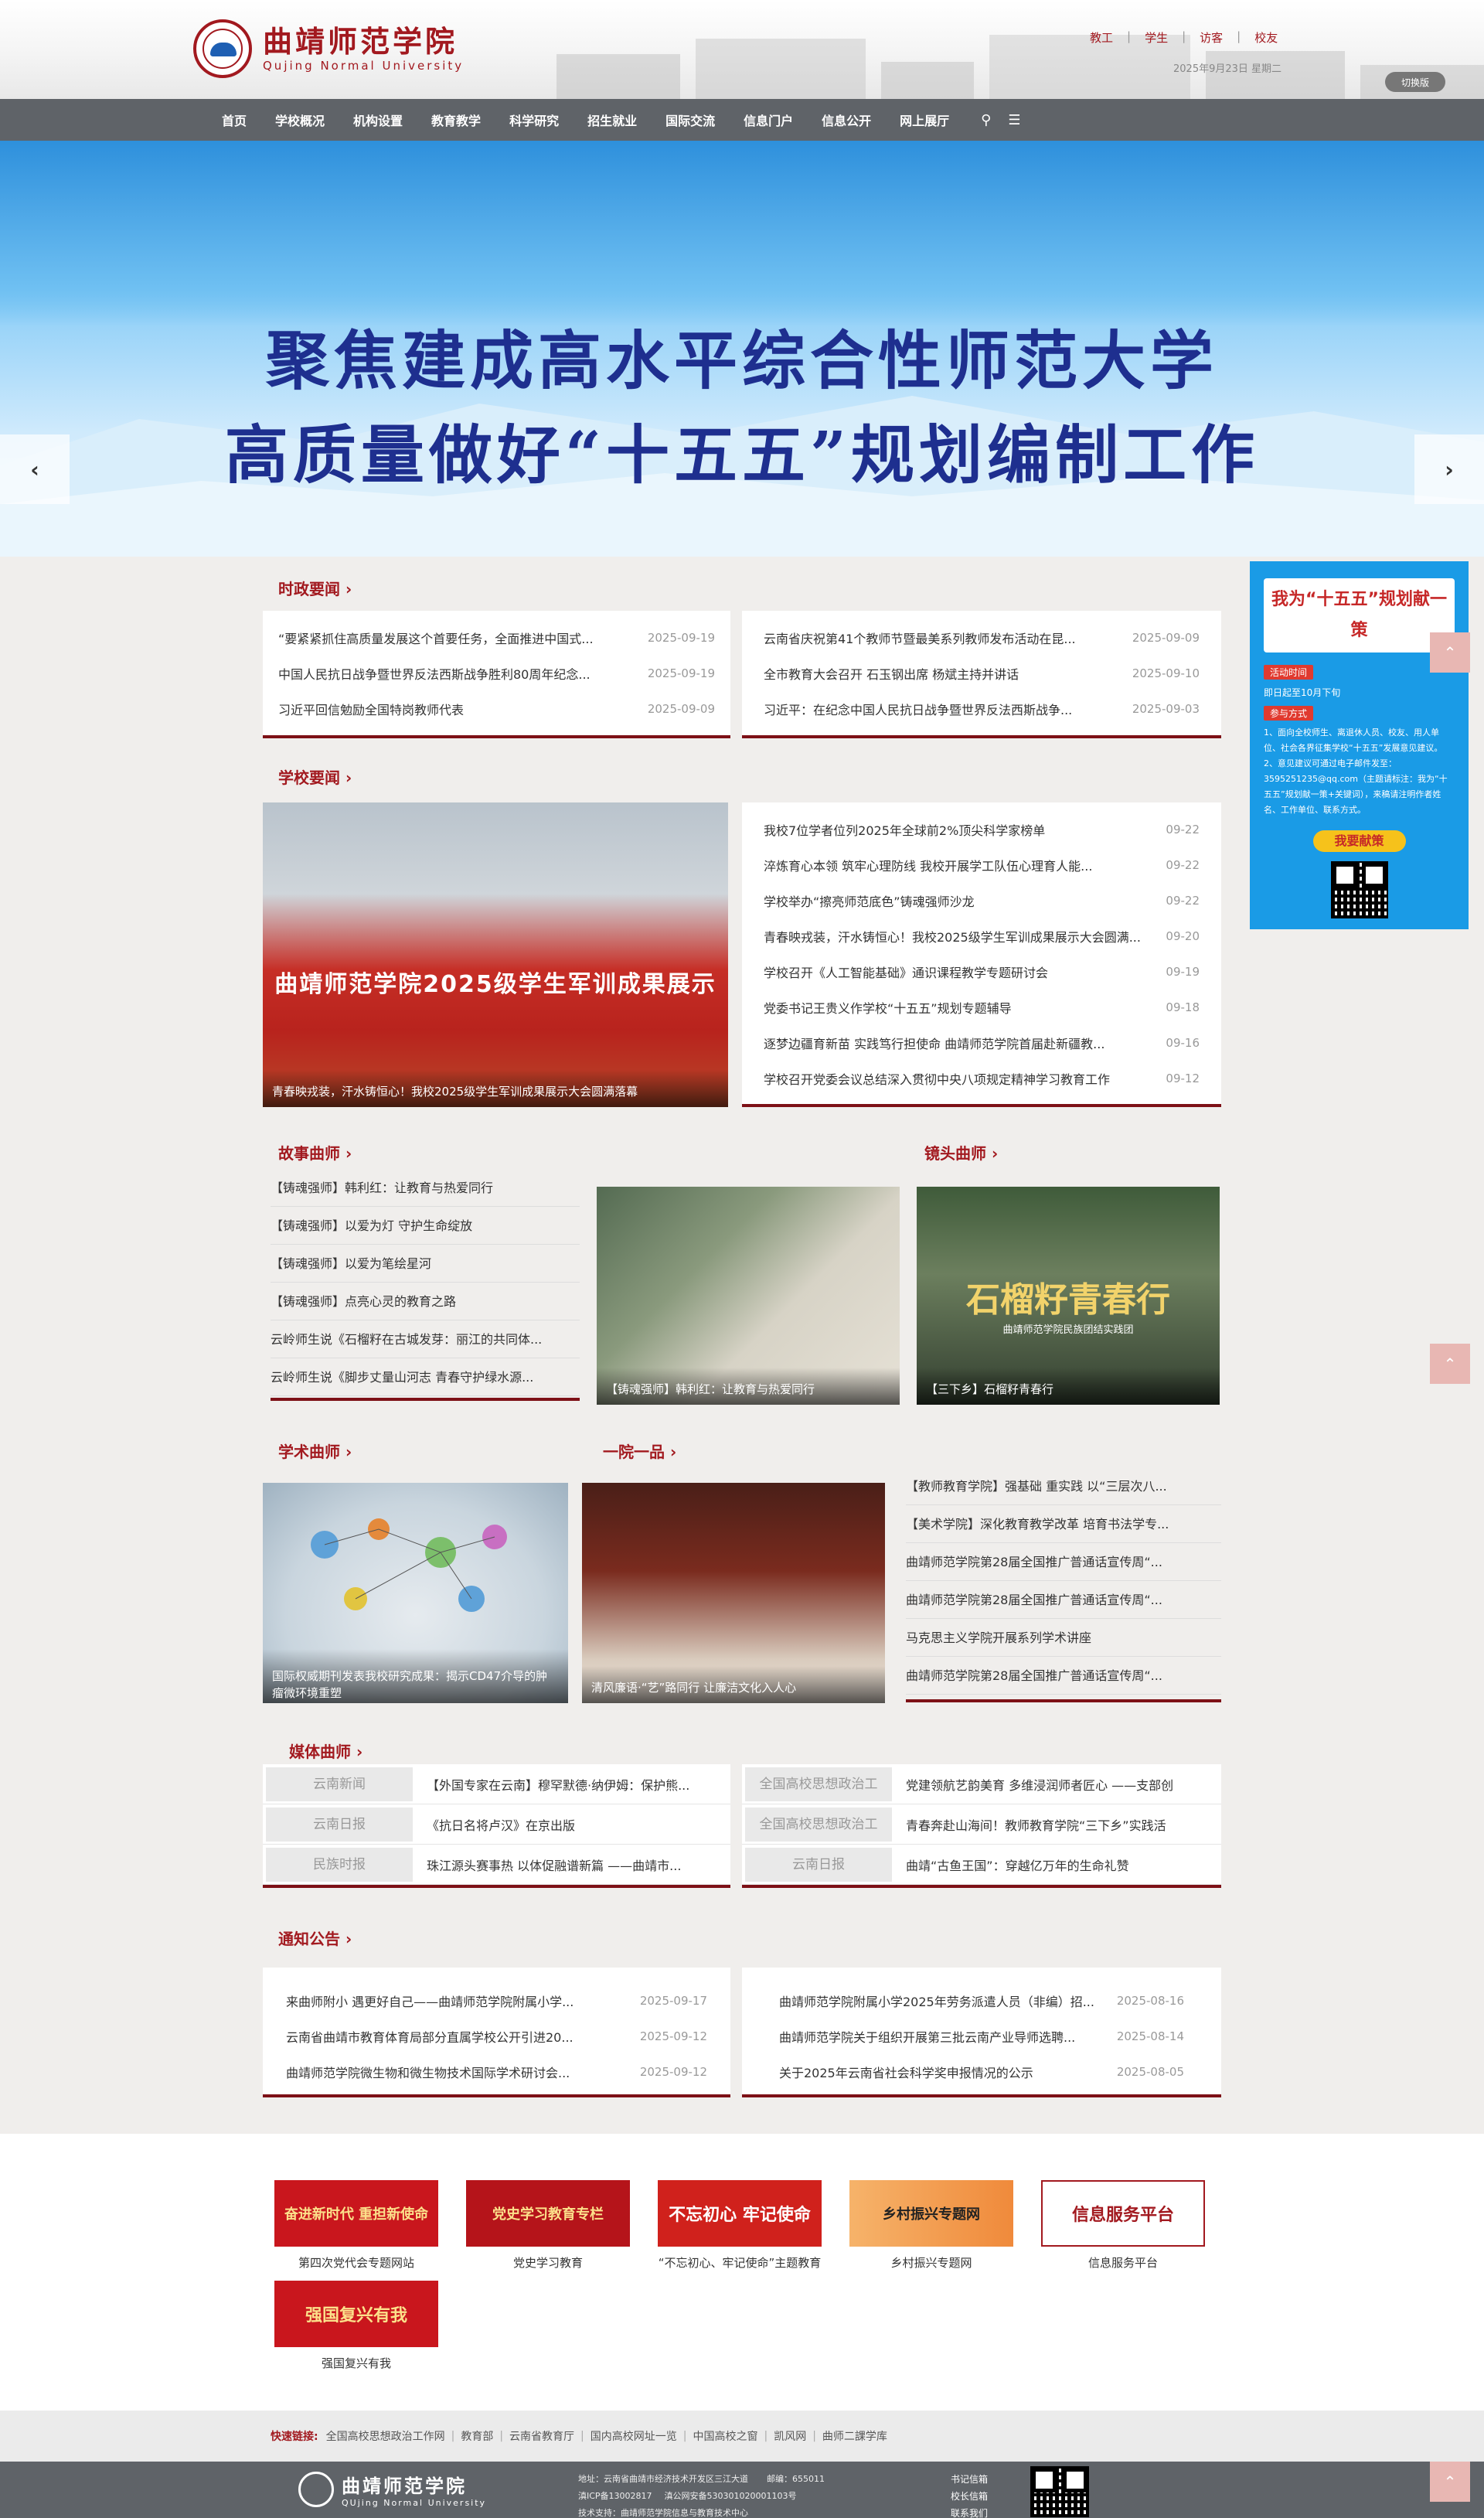  What do you see at coordinates (496, 709) in the screenshot?
I see `list-item: 习近平回信勉励全国特岗教师代表 2025-09-09` at bounding box center [496, 709].